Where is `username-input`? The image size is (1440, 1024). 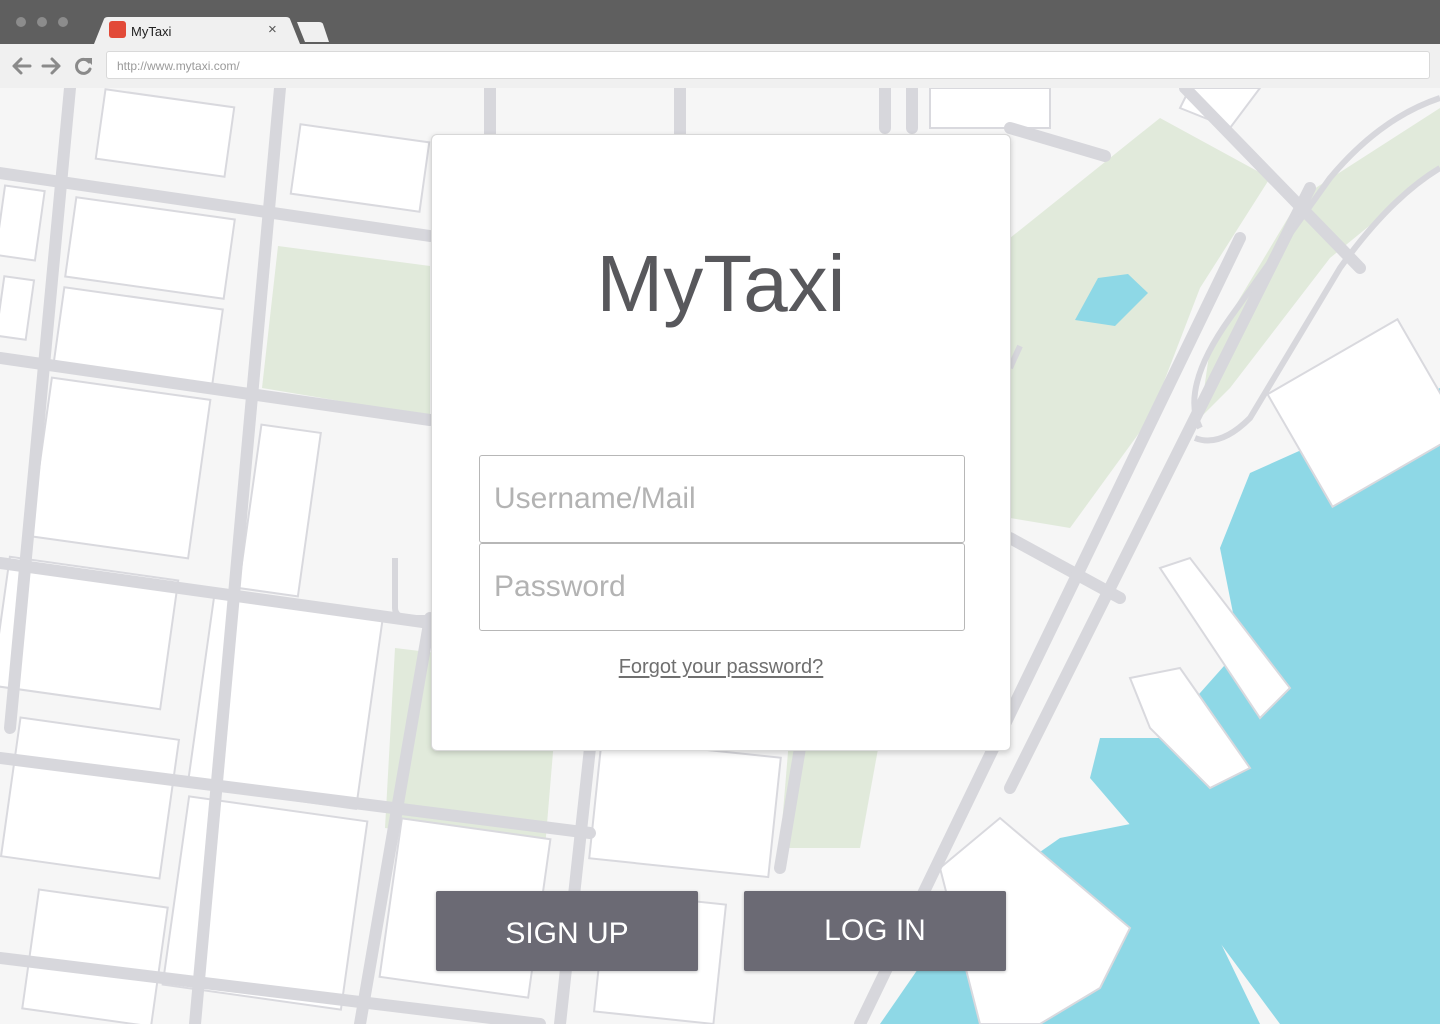
username-input is located at coordinates (722, 499).